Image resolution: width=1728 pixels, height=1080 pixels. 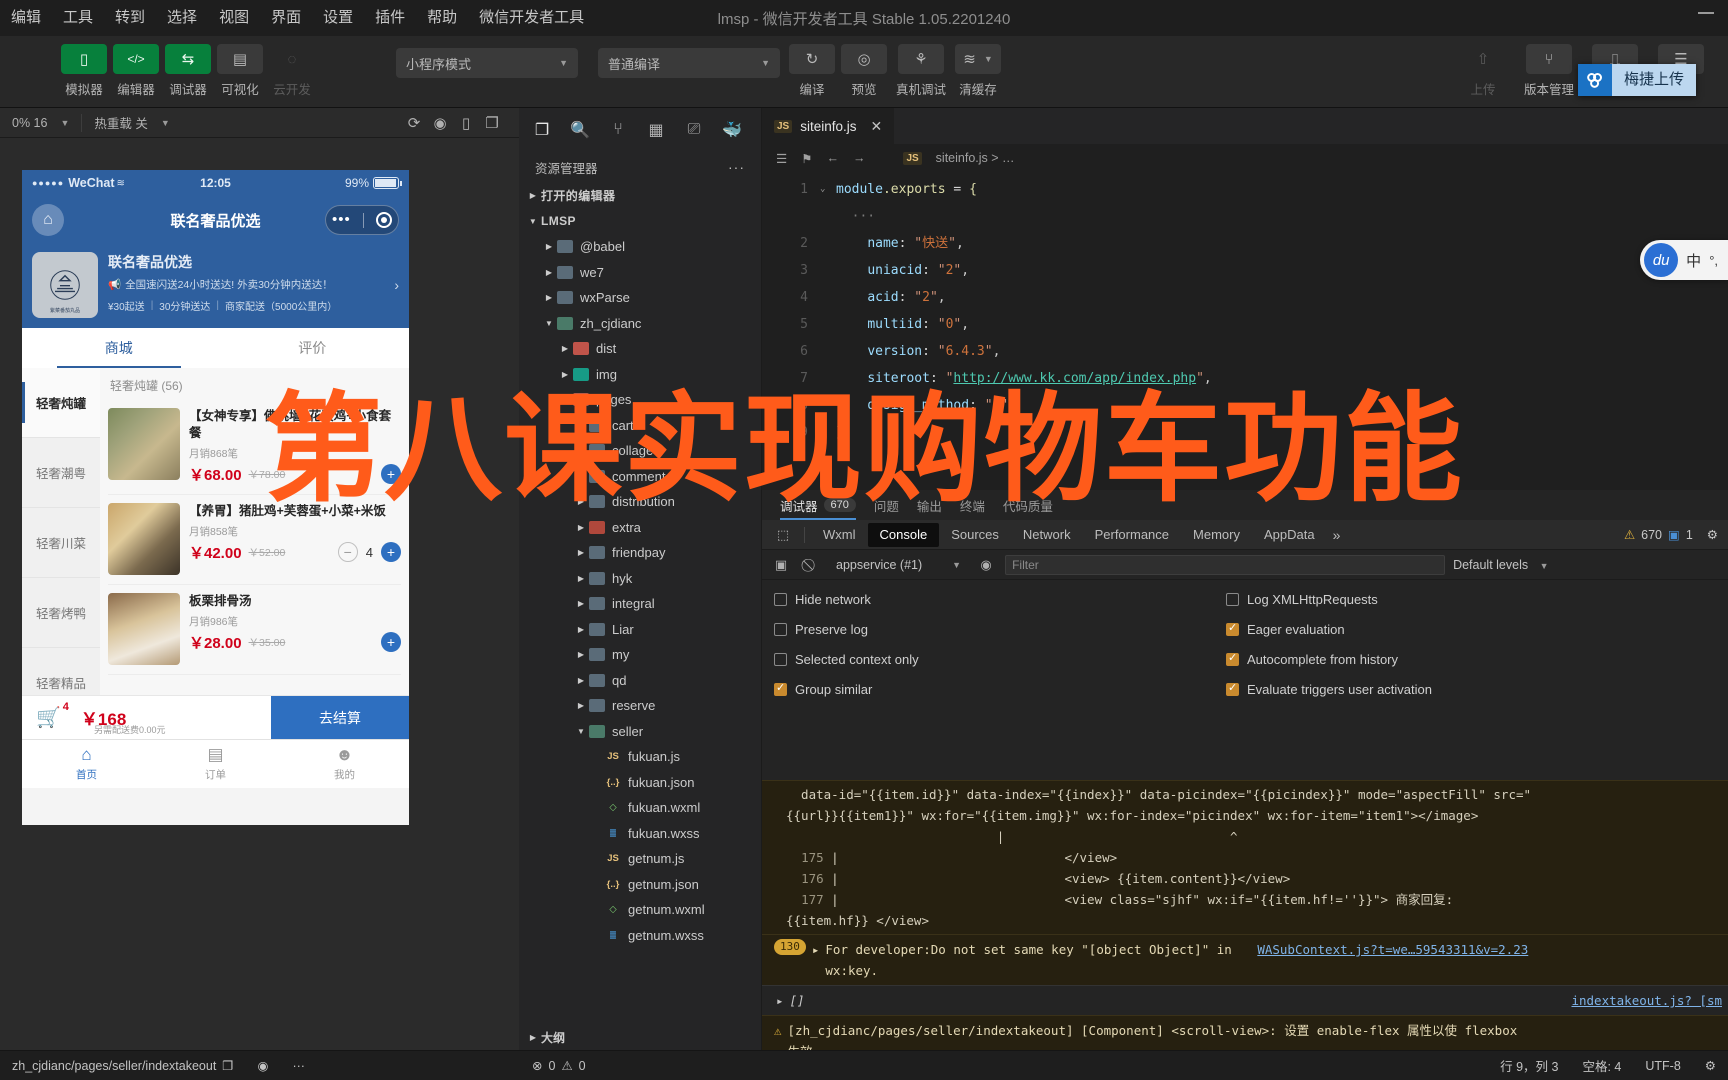 What do you see at coordinates (188, 71) in the screenshot?
I see `toolbar-debugger-button: ⇆ 调试器` at bounding box center [188, 71].